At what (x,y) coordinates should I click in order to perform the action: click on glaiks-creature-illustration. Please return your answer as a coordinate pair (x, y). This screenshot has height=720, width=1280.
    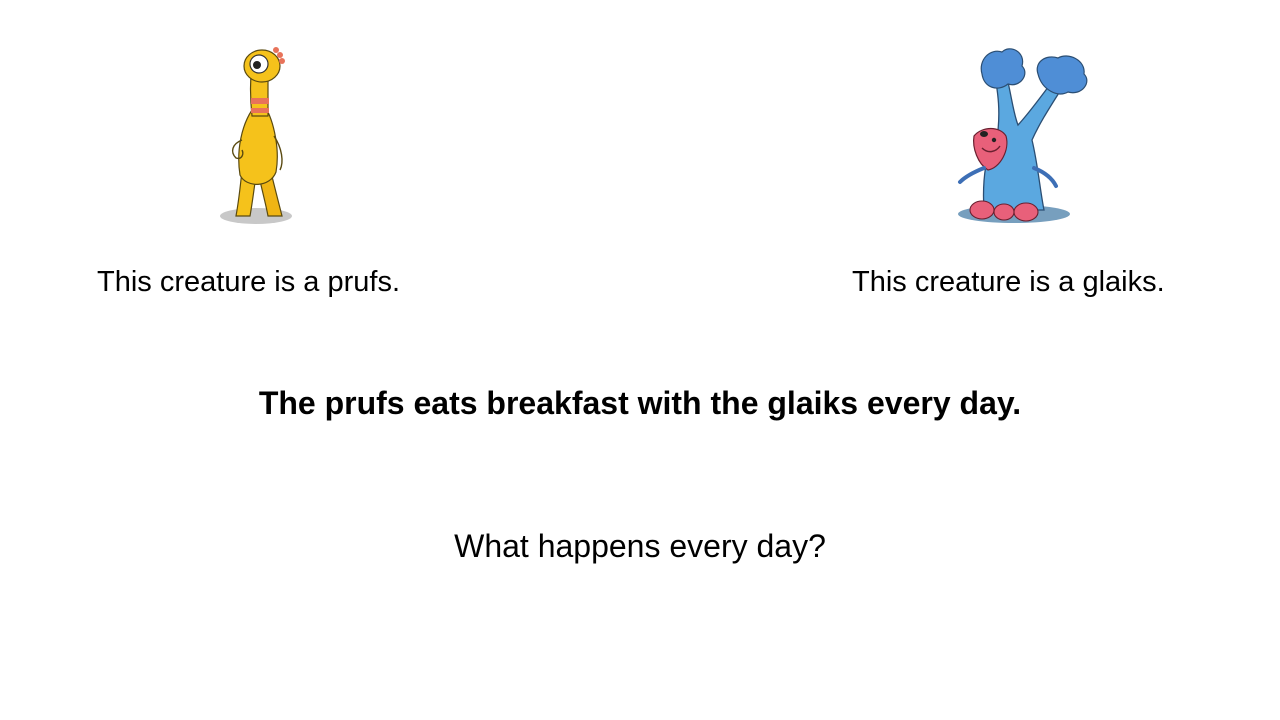
    Looking at the image, I should click on (1023, 135).